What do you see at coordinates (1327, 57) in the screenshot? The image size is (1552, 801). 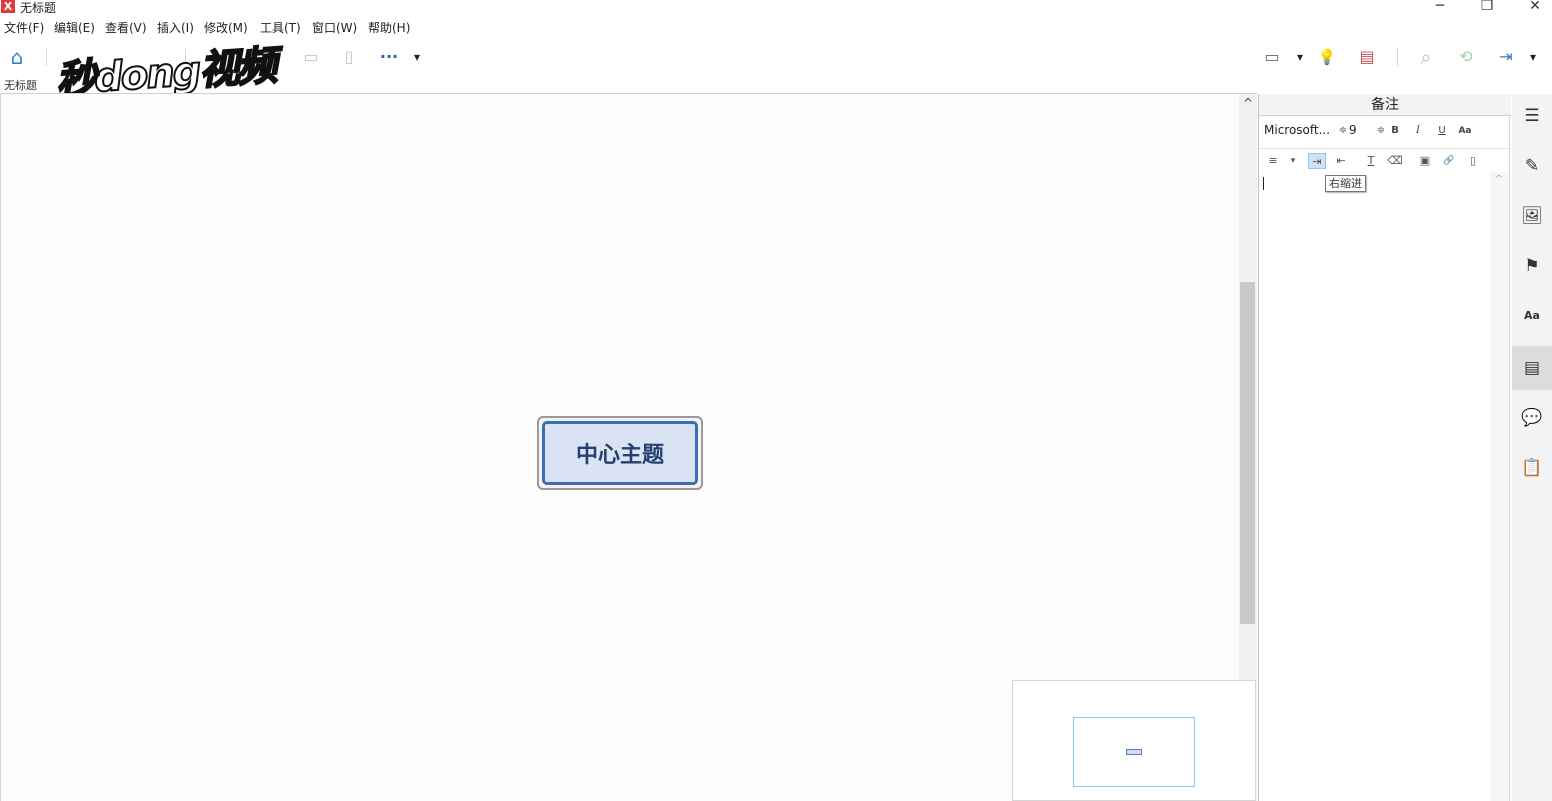 I see `brainstorm-icon: 💡` at bounding box center [1327, 57].